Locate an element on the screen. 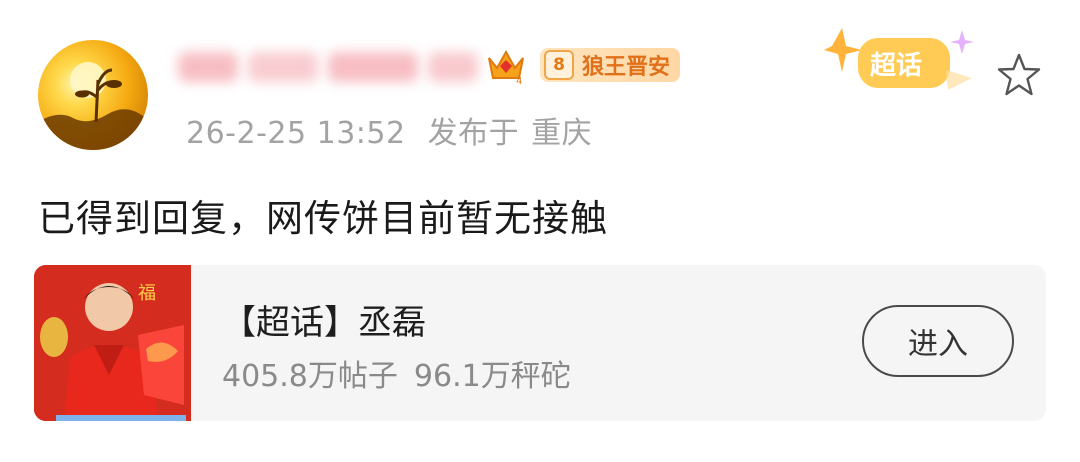  enter-button: 进入 is located at coordinates (938, 341).